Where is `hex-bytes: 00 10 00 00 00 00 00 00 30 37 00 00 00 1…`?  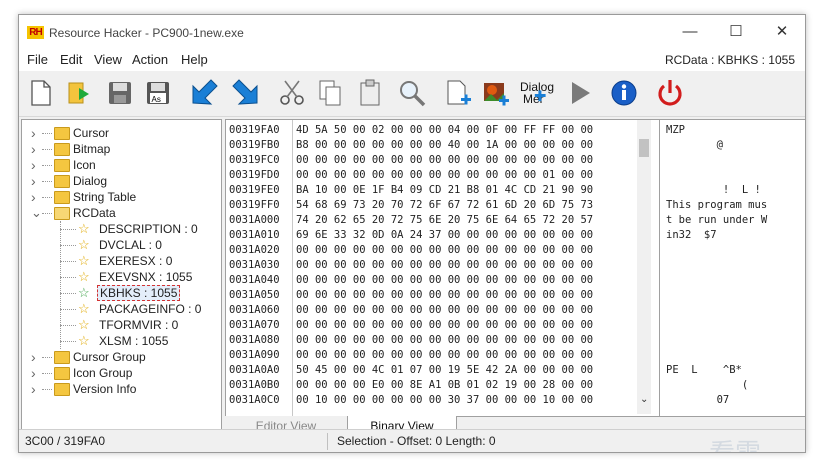
hex-bytes: 00 10 00 00 00 00 00 00 30 37 00 00 00 1… is located at coordinates (444, 400).